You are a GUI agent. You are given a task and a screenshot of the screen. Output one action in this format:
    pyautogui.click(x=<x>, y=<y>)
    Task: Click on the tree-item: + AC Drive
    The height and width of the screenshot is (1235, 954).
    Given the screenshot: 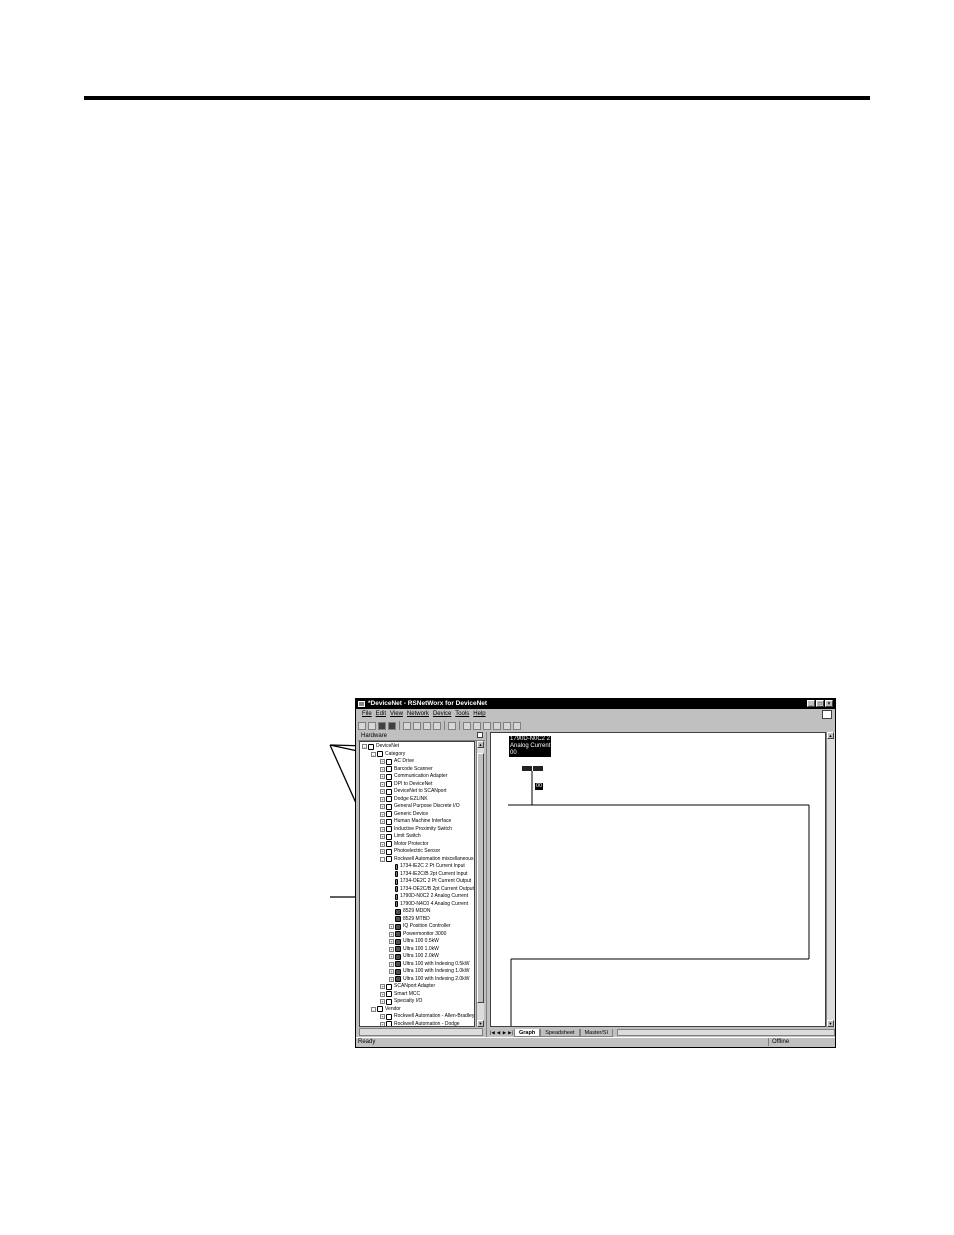 What is the action you would take?
    pyautogui.click(x=397, y=762)
    